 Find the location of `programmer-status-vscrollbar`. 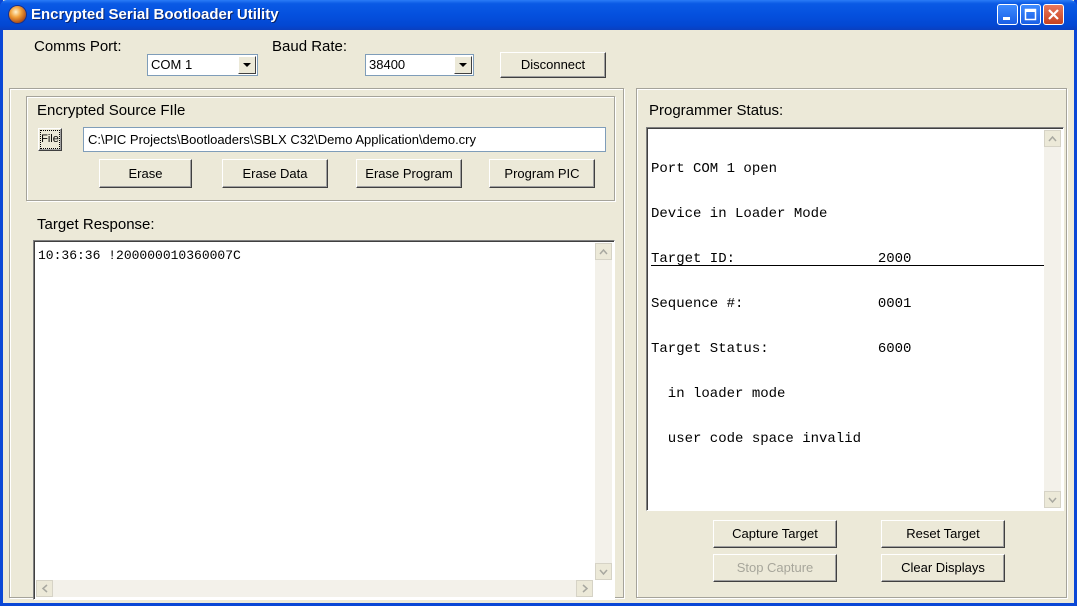

programmer-status-vscrollbar is located at coordinates (1052, 319).